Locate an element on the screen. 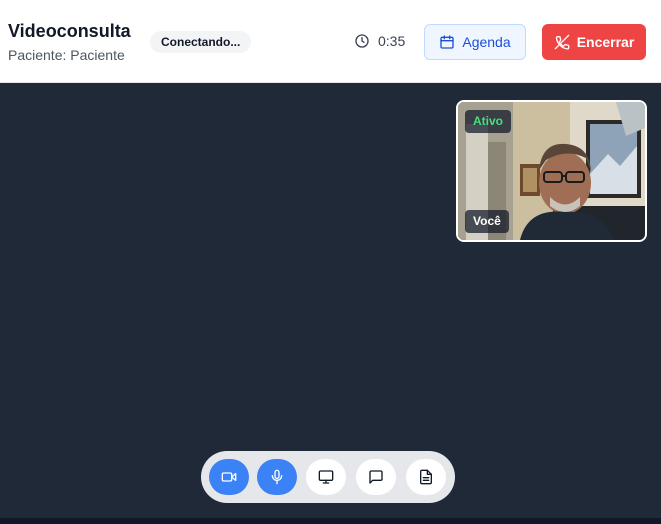 This screenshot has height=524, width=661. chat-icon is located at coordinates (376, 477).